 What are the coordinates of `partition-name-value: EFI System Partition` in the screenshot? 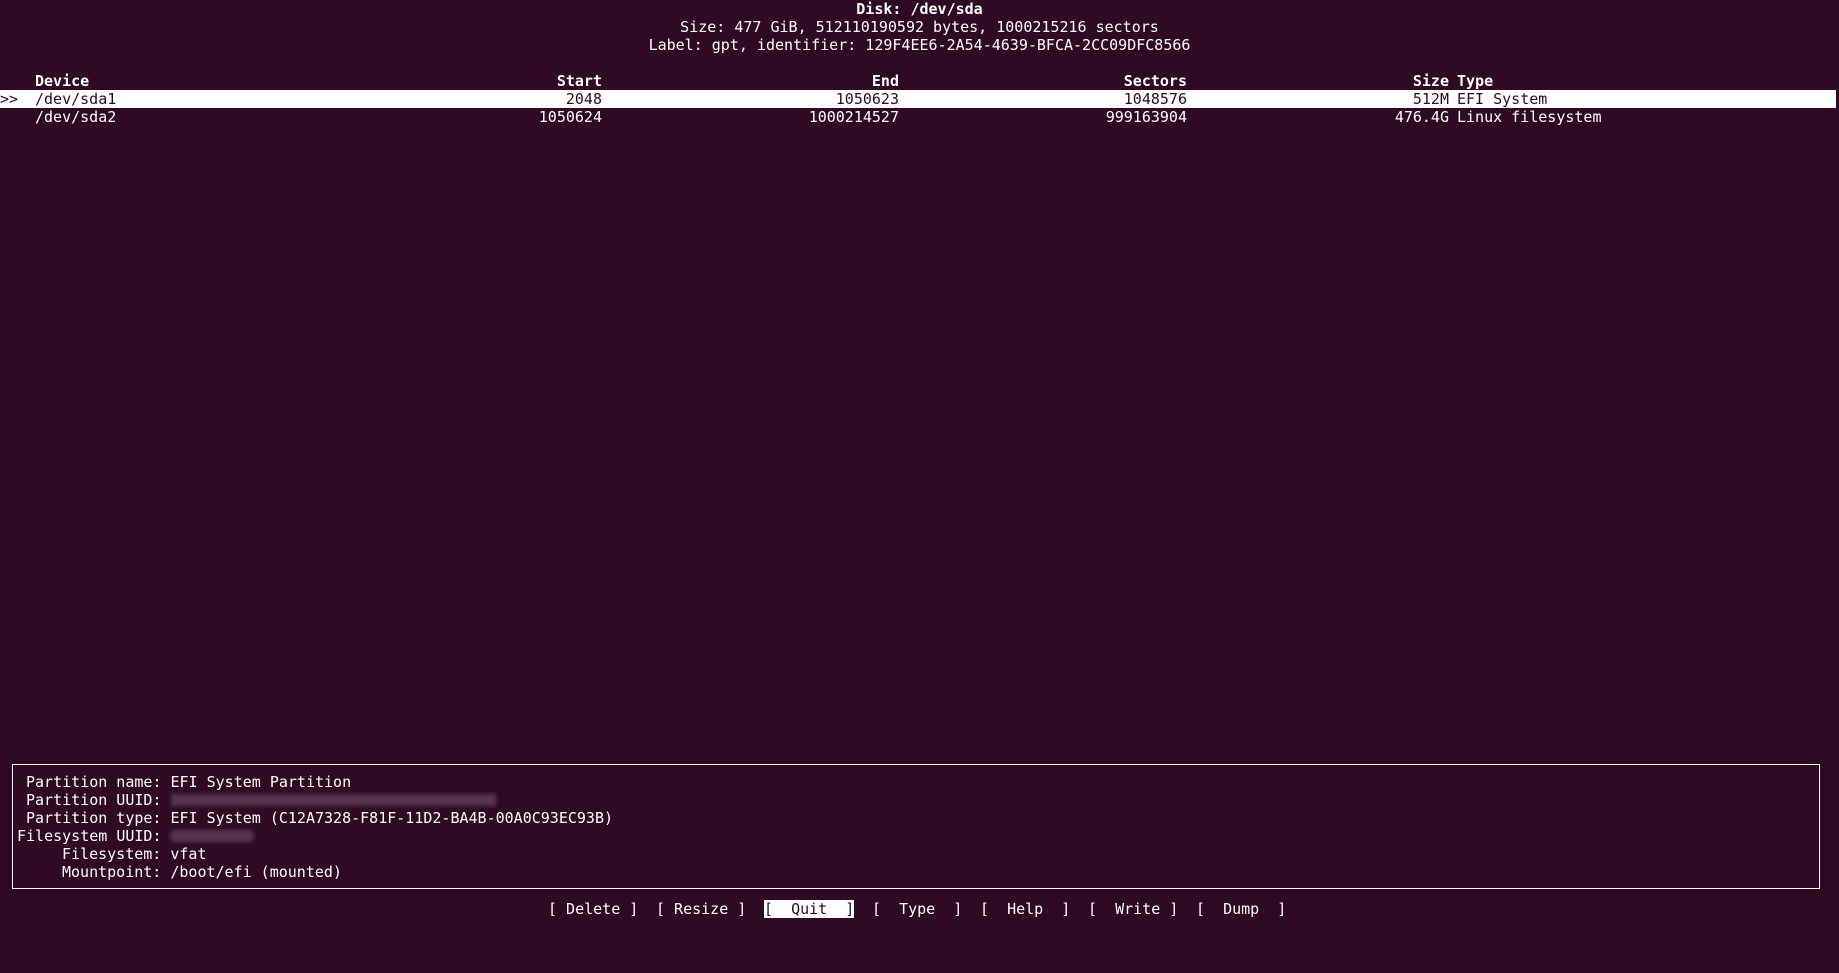 It's located at (261, 782).